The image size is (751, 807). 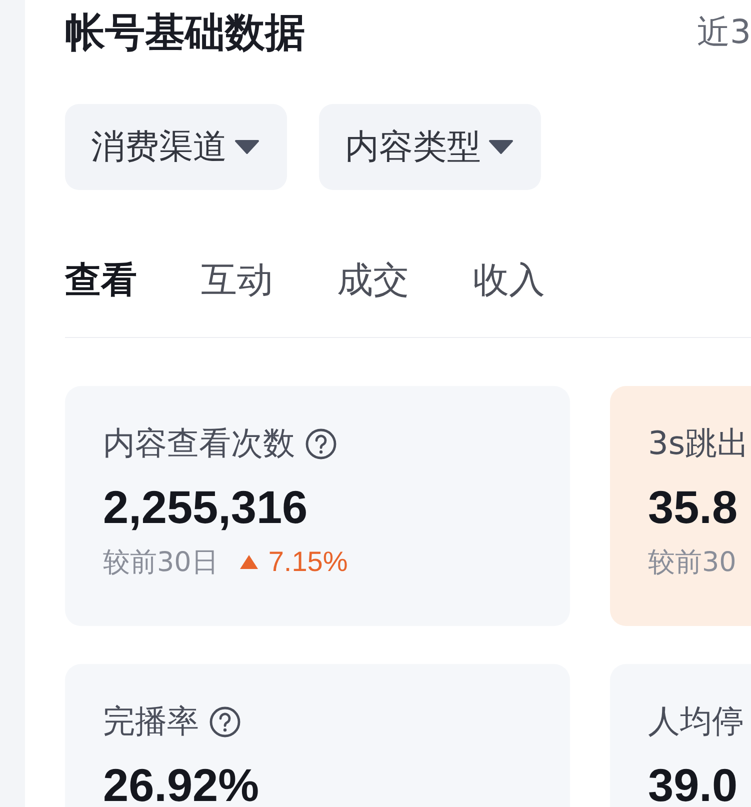 What do you see at coordinates (696, 721) in the screenshot?
I see `metric-title: 人均停` at bounding box center [696, 721].